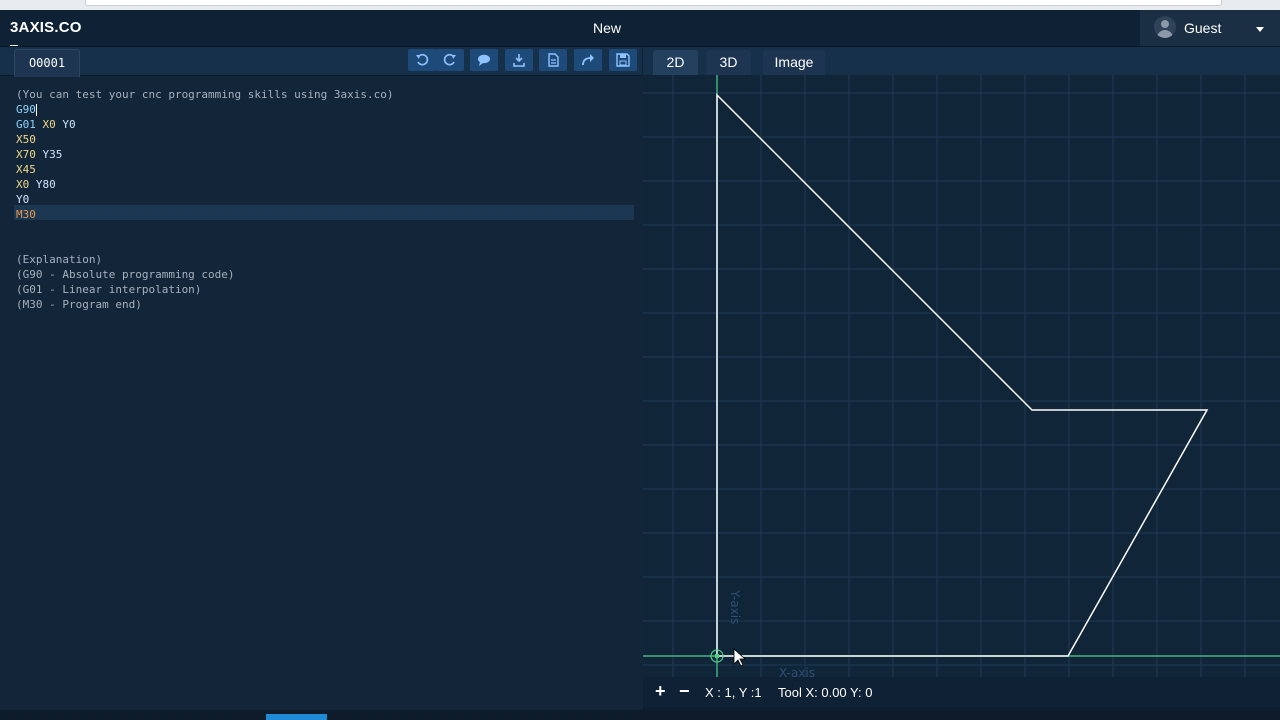 The width and height of the screenshot is (1280, 720). I want to click on viewer-statusbar: + − X : 1, Y :1 Tool X: 0.00 Y: 0, so click(961, 692).